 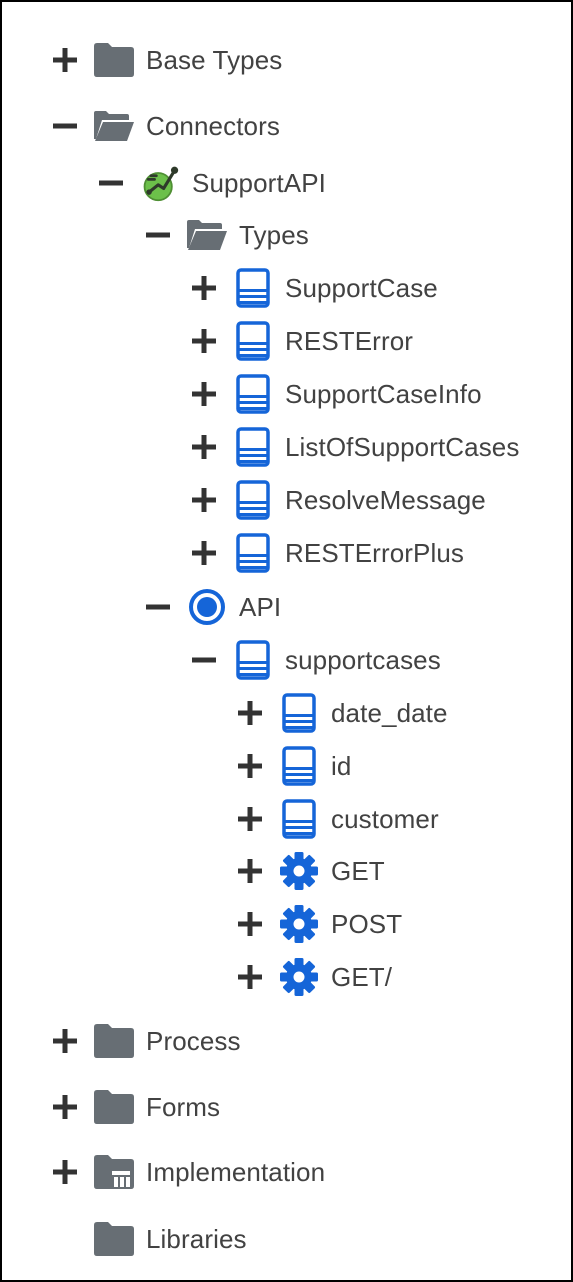 I want to click on tree-item: API, so click(x=213, y=607).